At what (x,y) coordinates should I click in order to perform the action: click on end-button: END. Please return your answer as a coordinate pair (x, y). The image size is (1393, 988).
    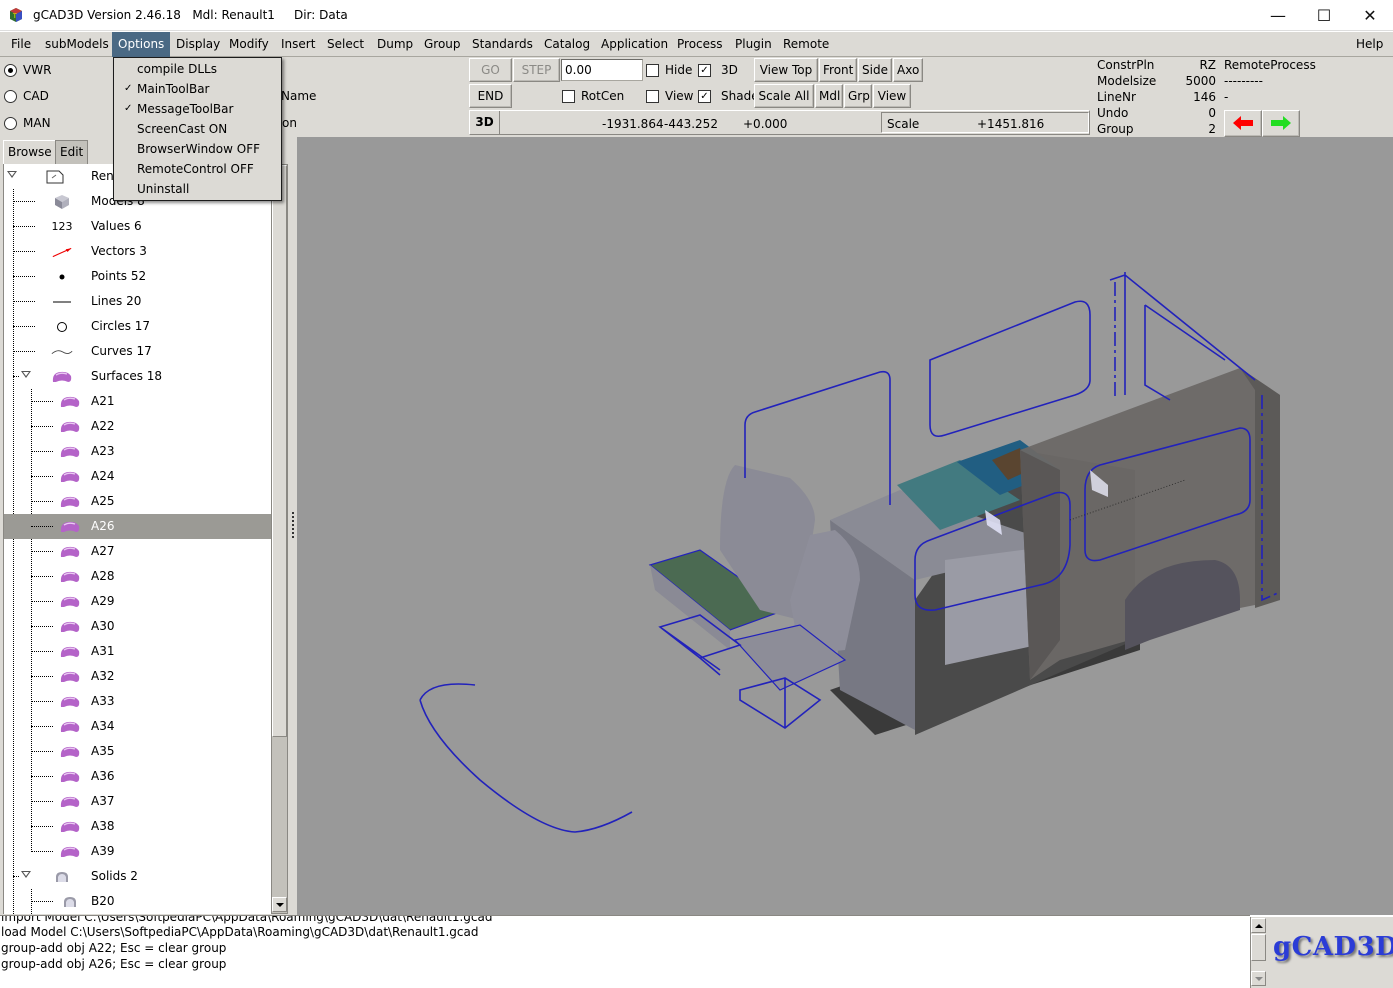
    Looking at the image, I should click on (490, 96).